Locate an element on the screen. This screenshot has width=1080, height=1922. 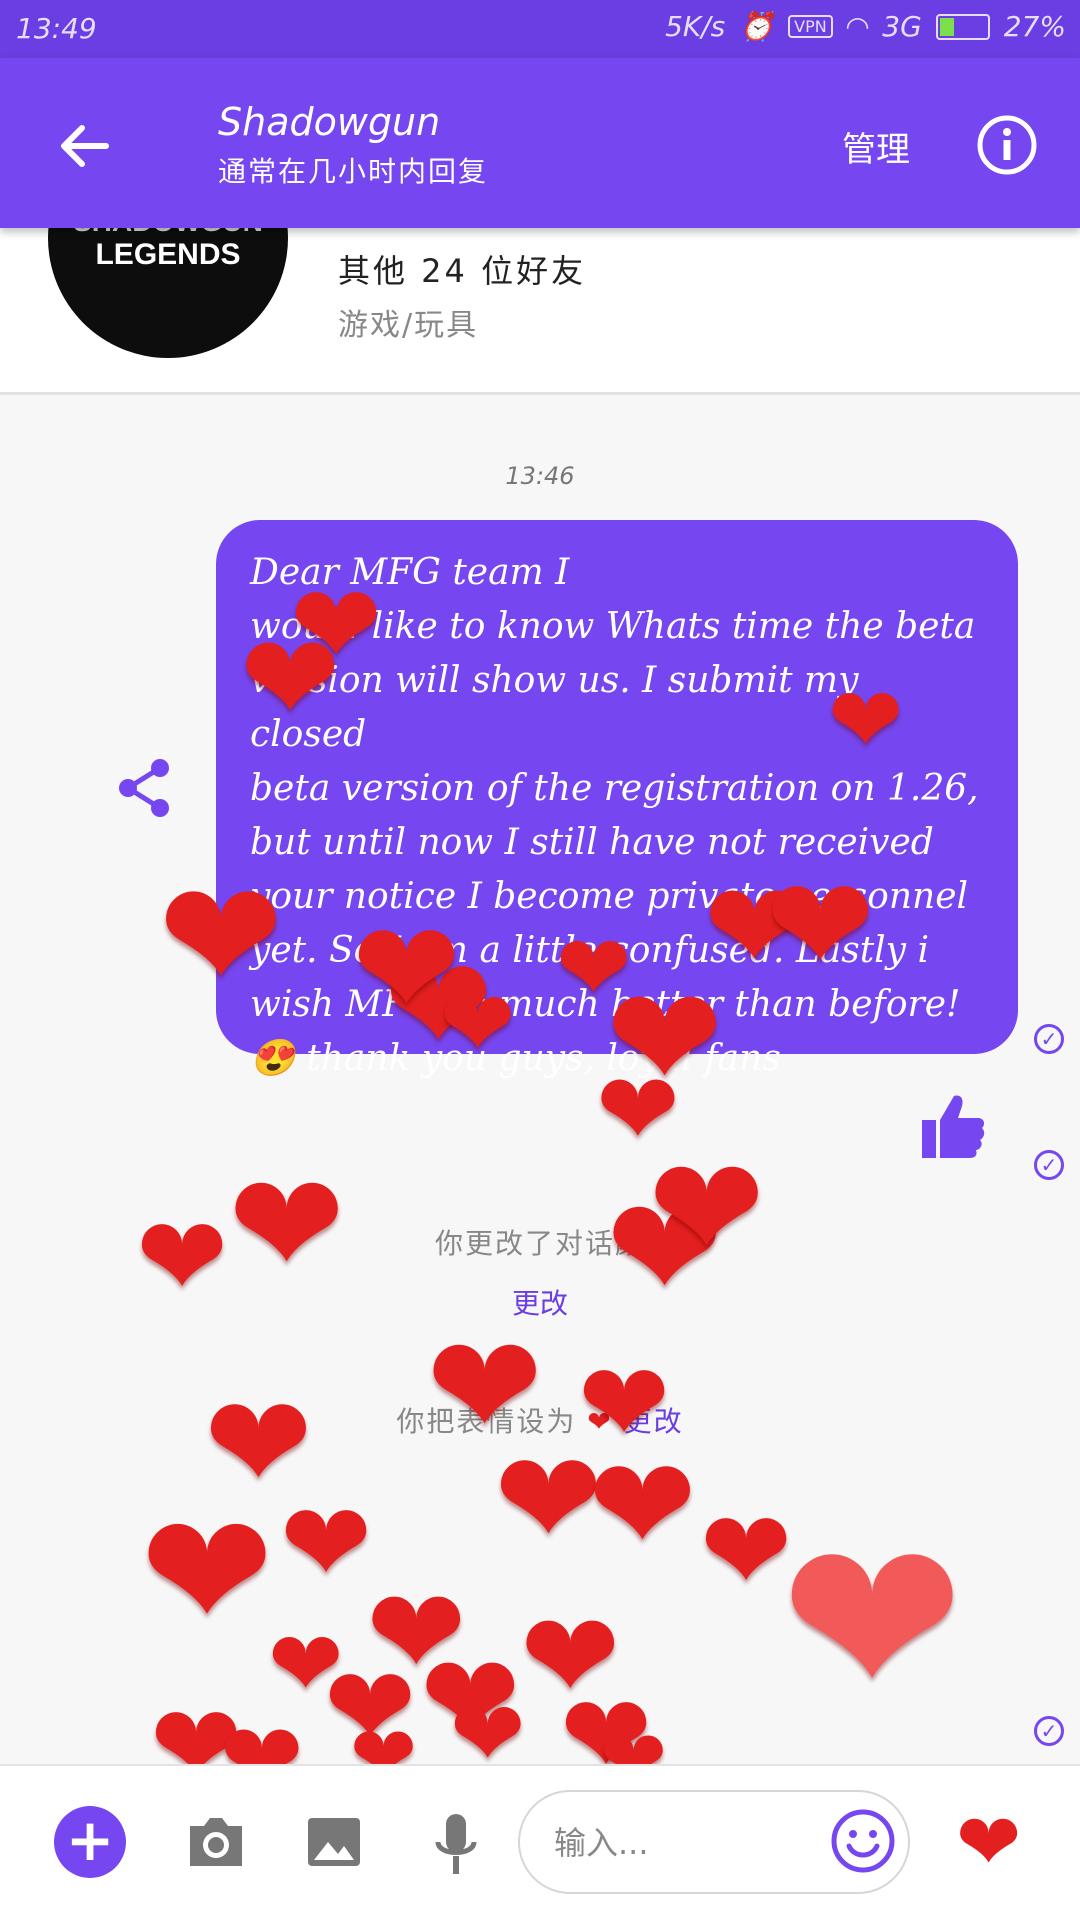
message-input-box is located at coordinates (714, 1842).